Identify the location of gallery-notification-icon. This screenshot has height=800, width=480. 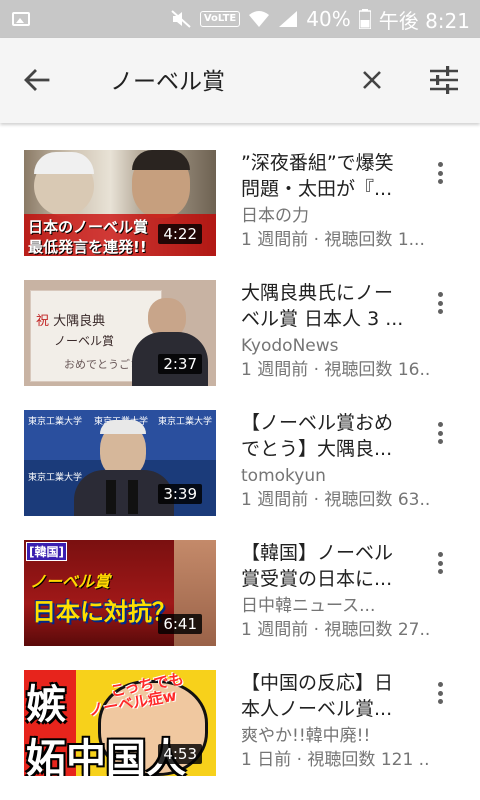
(21, 19).